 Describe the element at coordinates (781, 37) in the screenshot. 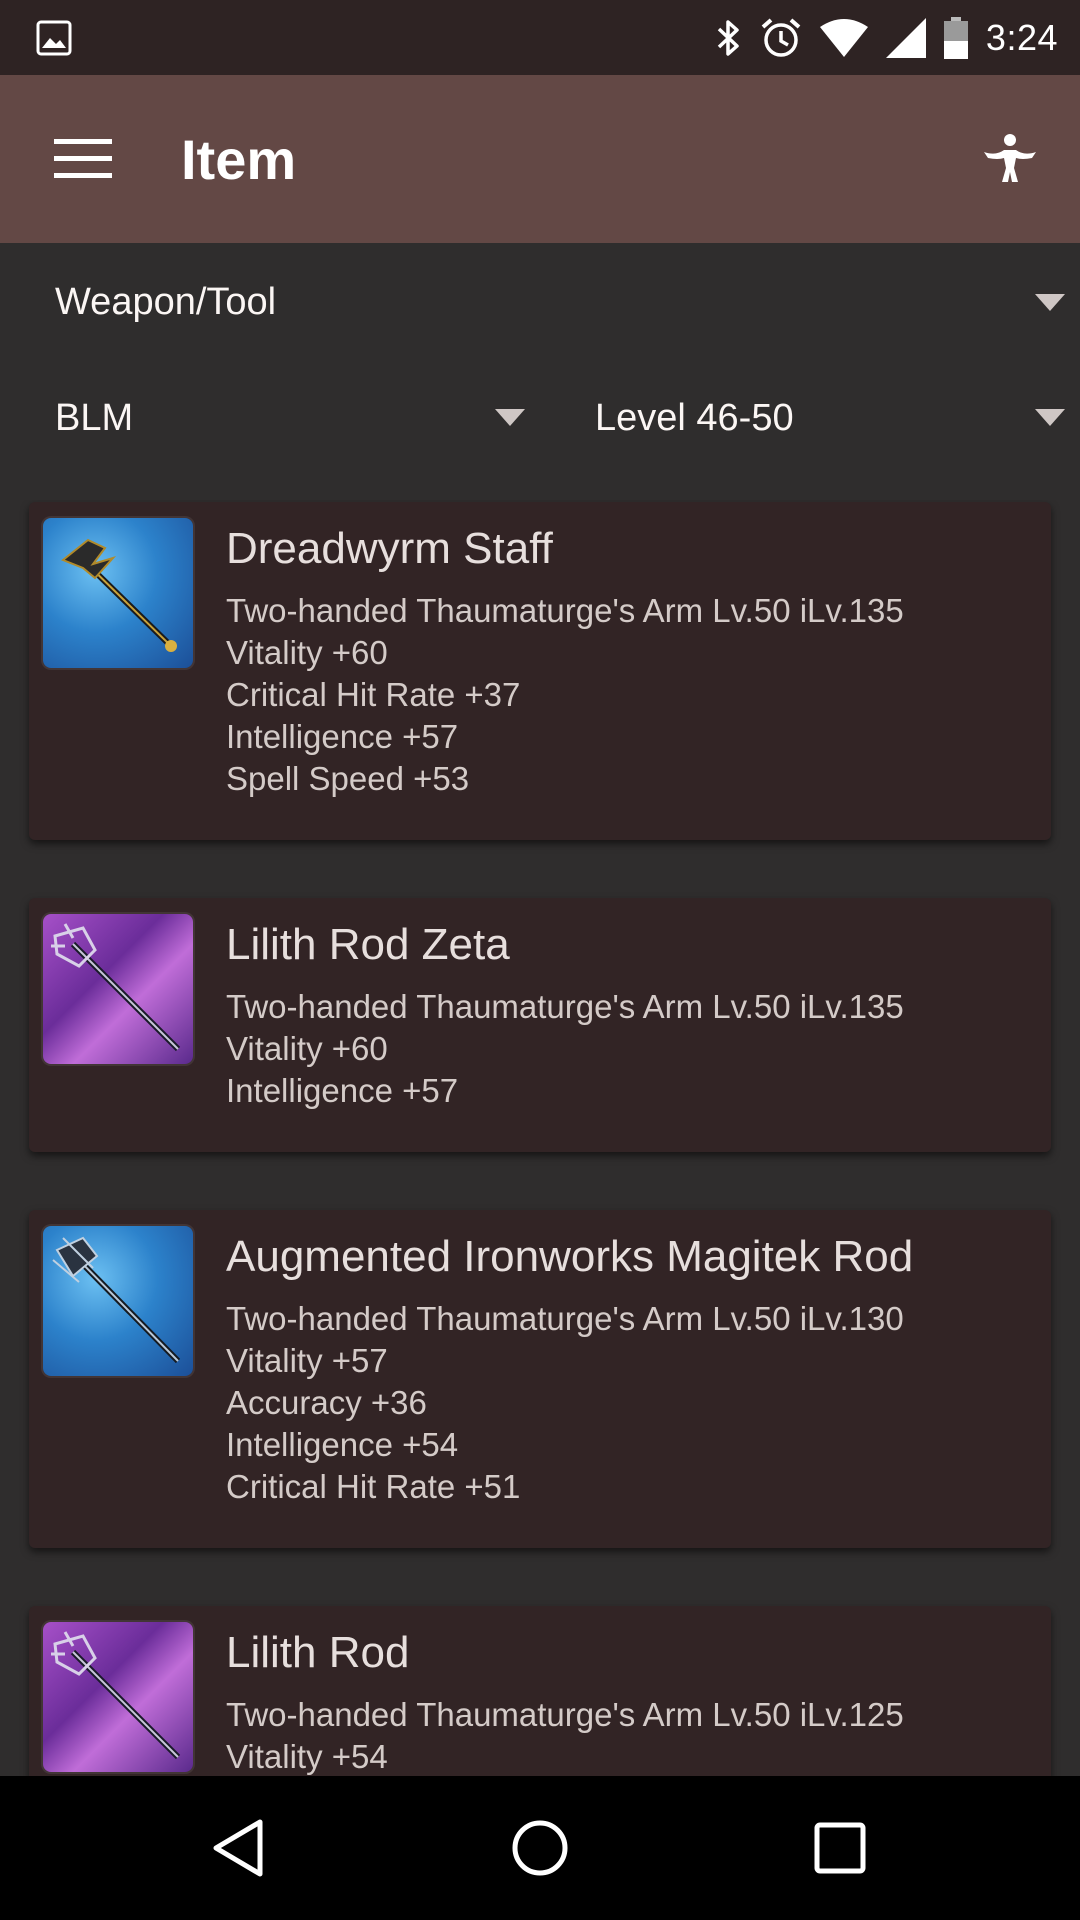

I see `alarm-icon` at that location.